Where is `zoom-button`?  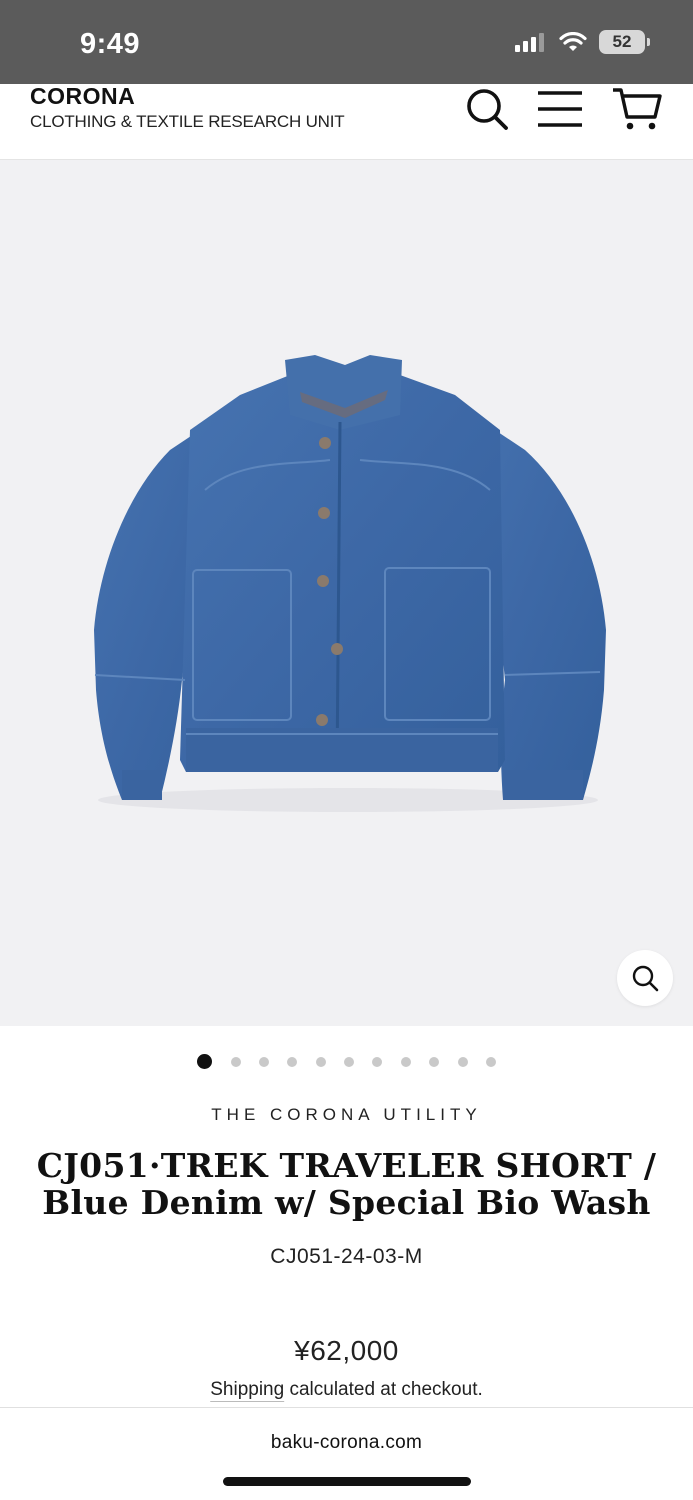
zoom-button is located at coordinates (645, 978).